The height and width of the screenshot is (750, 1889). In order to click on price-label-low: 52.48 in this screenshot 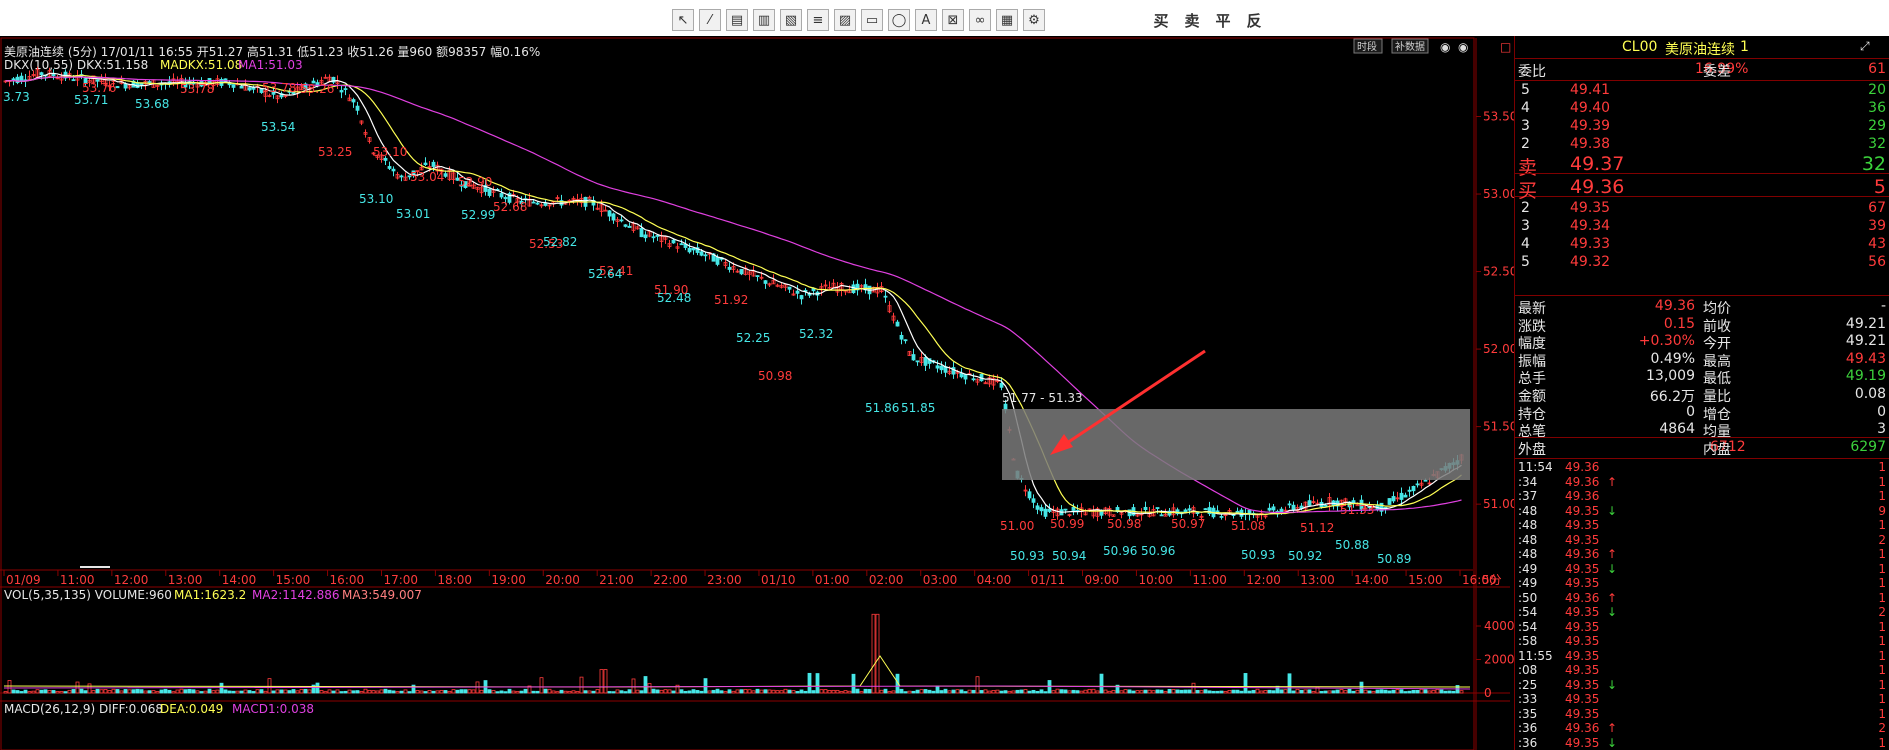, I will do `click(674, 298)`.